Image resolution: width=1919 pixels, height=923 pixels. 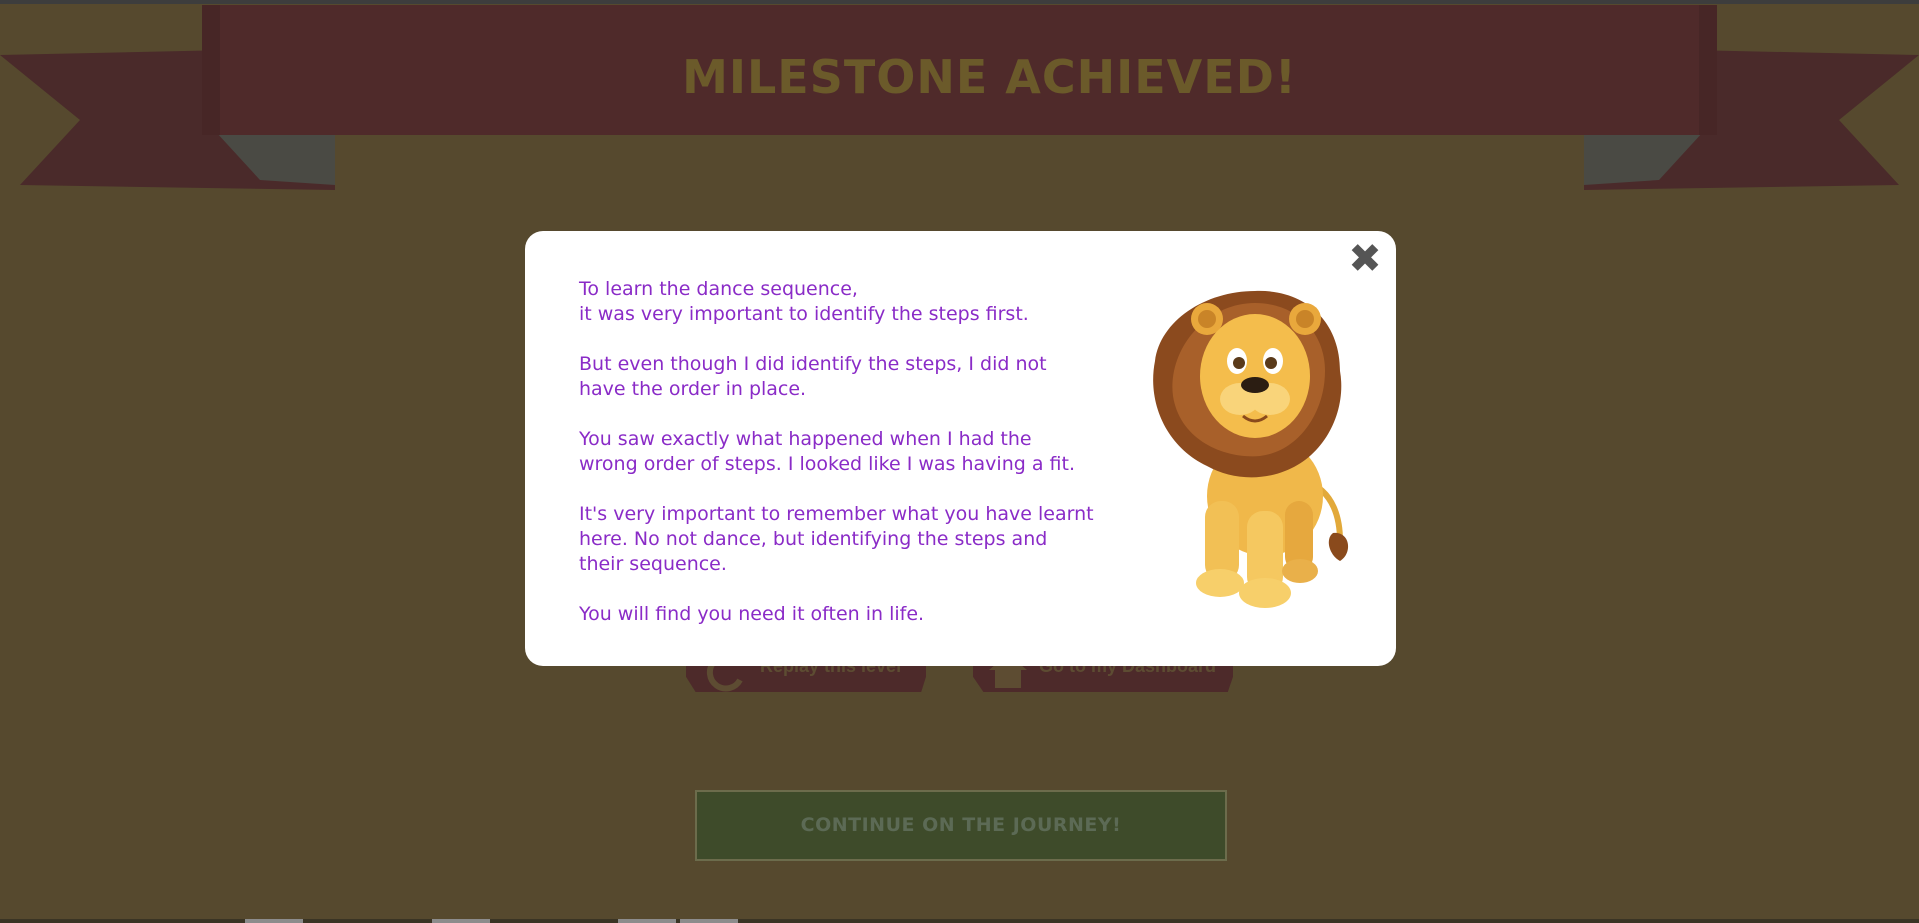 What do you see at coordinates (989, 77) in the screenshot?
I see `milestone-title: MILESTONE ACHIEVED!` at bounding box center [989, 77].